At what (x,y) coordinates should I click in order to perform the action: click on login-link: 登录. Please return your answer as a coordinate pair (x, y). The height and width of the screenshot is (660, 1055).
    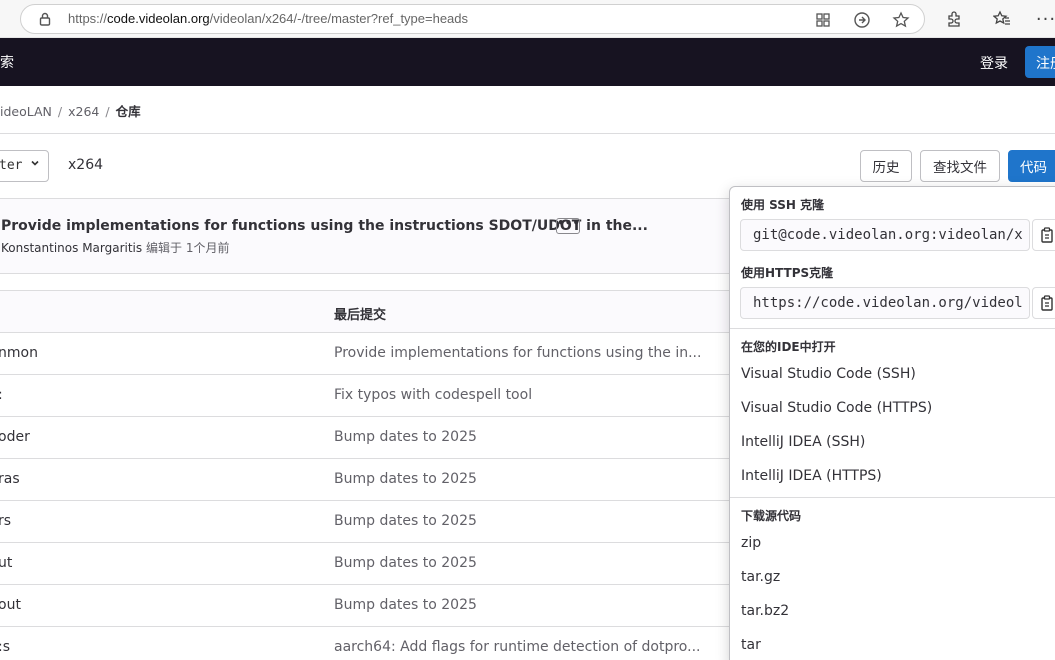
    Looking at the image, I should click on (994, 63).